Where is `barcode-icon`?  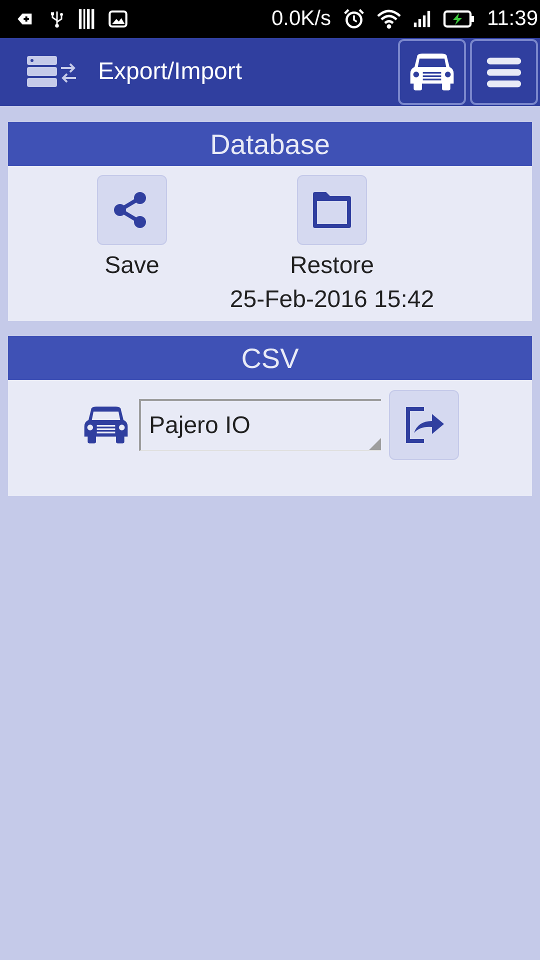
barcode-icon is located at coordinates (87, 19).